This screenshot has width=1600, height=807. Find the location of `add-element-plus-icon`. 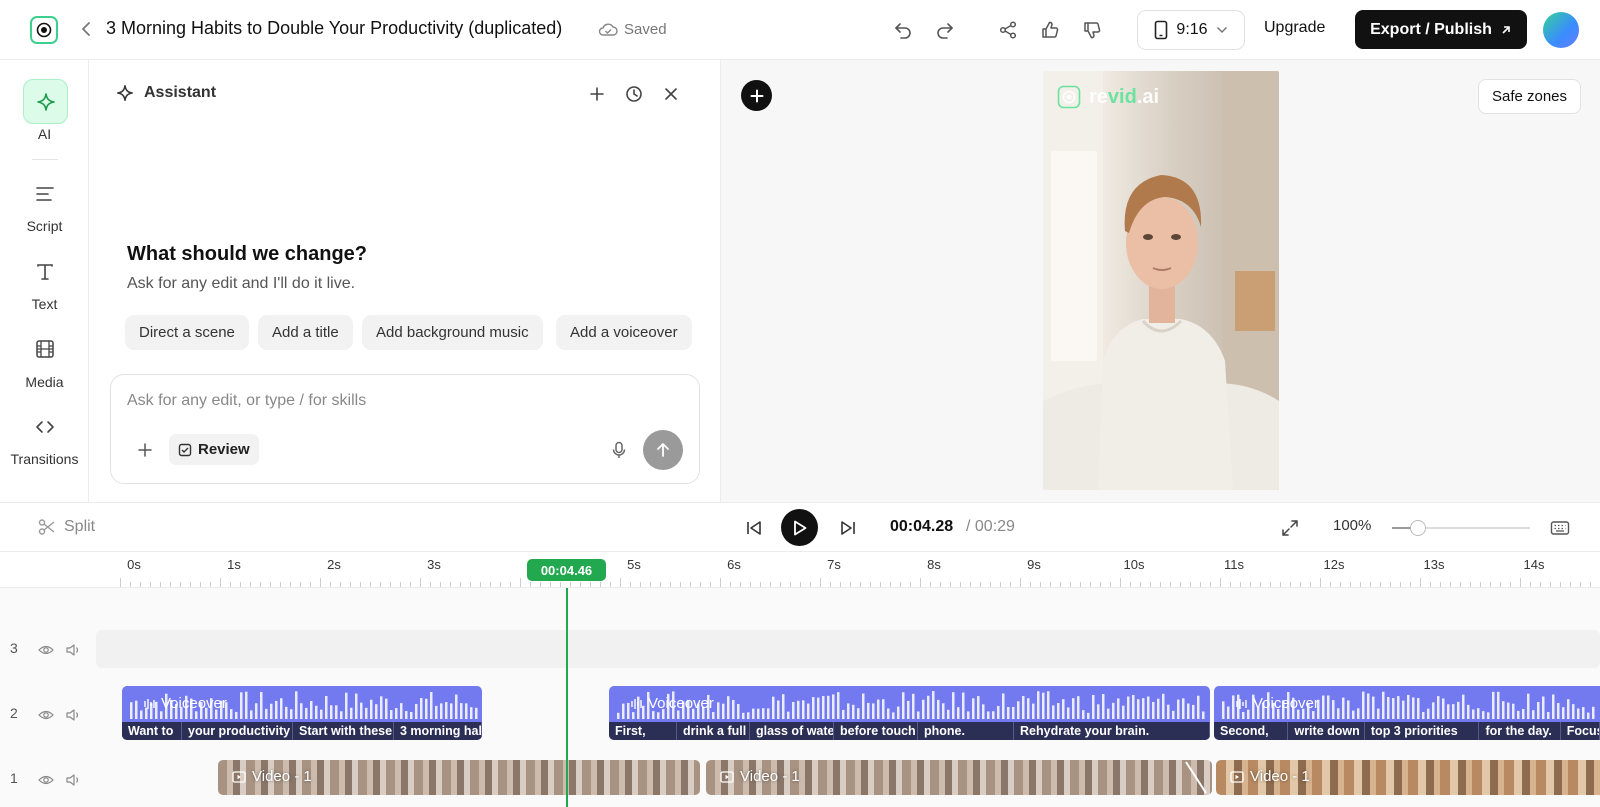

add-element-plus-icon is located at coordinates (756, 95).